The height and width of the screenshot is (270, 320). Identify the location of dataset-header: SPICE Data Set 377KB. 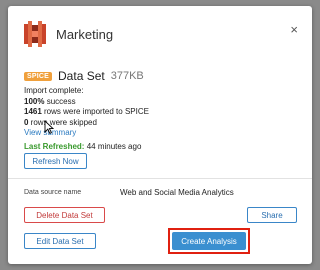
(84, 76).